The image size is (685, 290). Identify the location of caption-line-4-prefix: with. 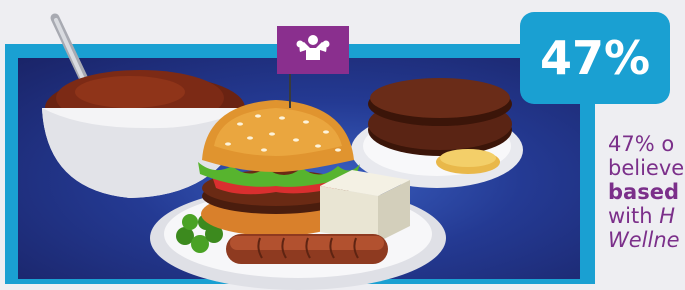
(634, 216).